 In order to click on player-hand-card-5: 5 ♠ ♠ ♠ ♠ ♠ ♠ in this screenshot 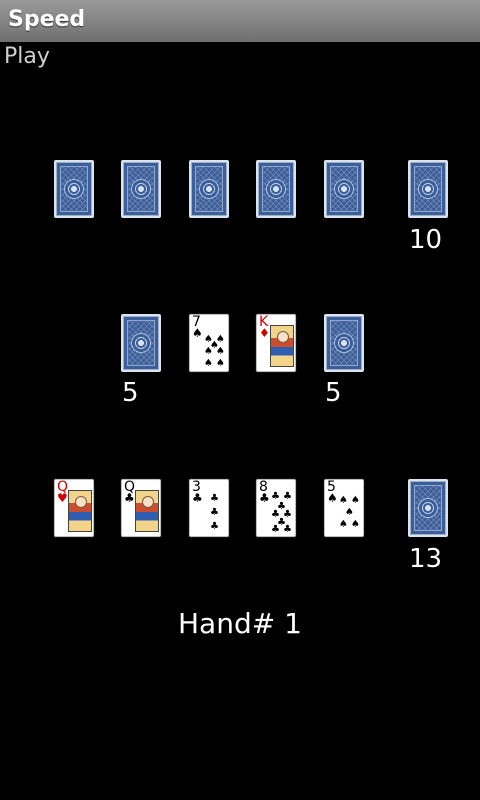, I will do `click(344, 508)`.